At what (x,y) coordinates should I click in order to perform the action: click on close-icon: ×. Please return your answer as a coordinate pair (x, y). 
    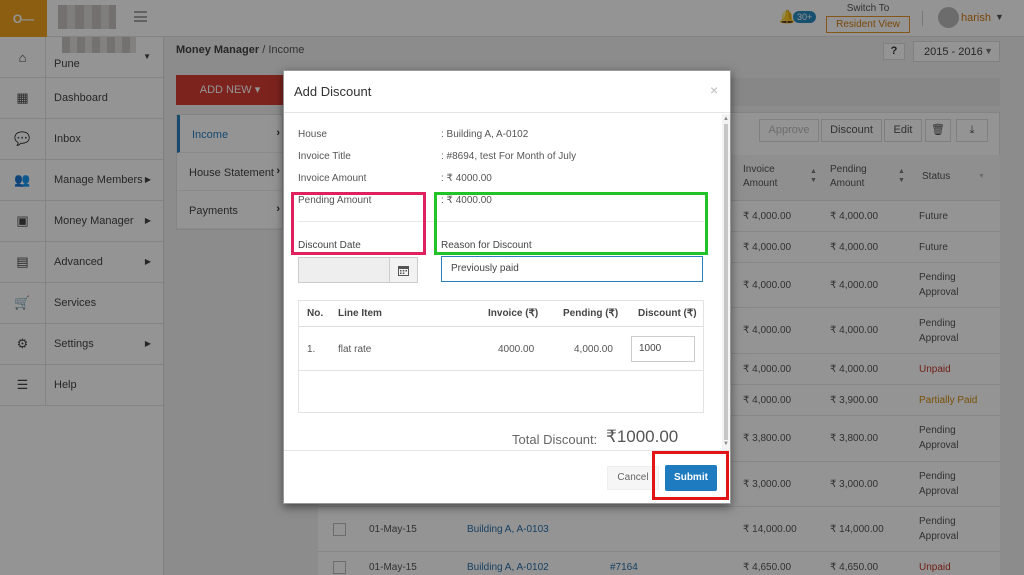
    Looking at the image, I should click on (714, 90).